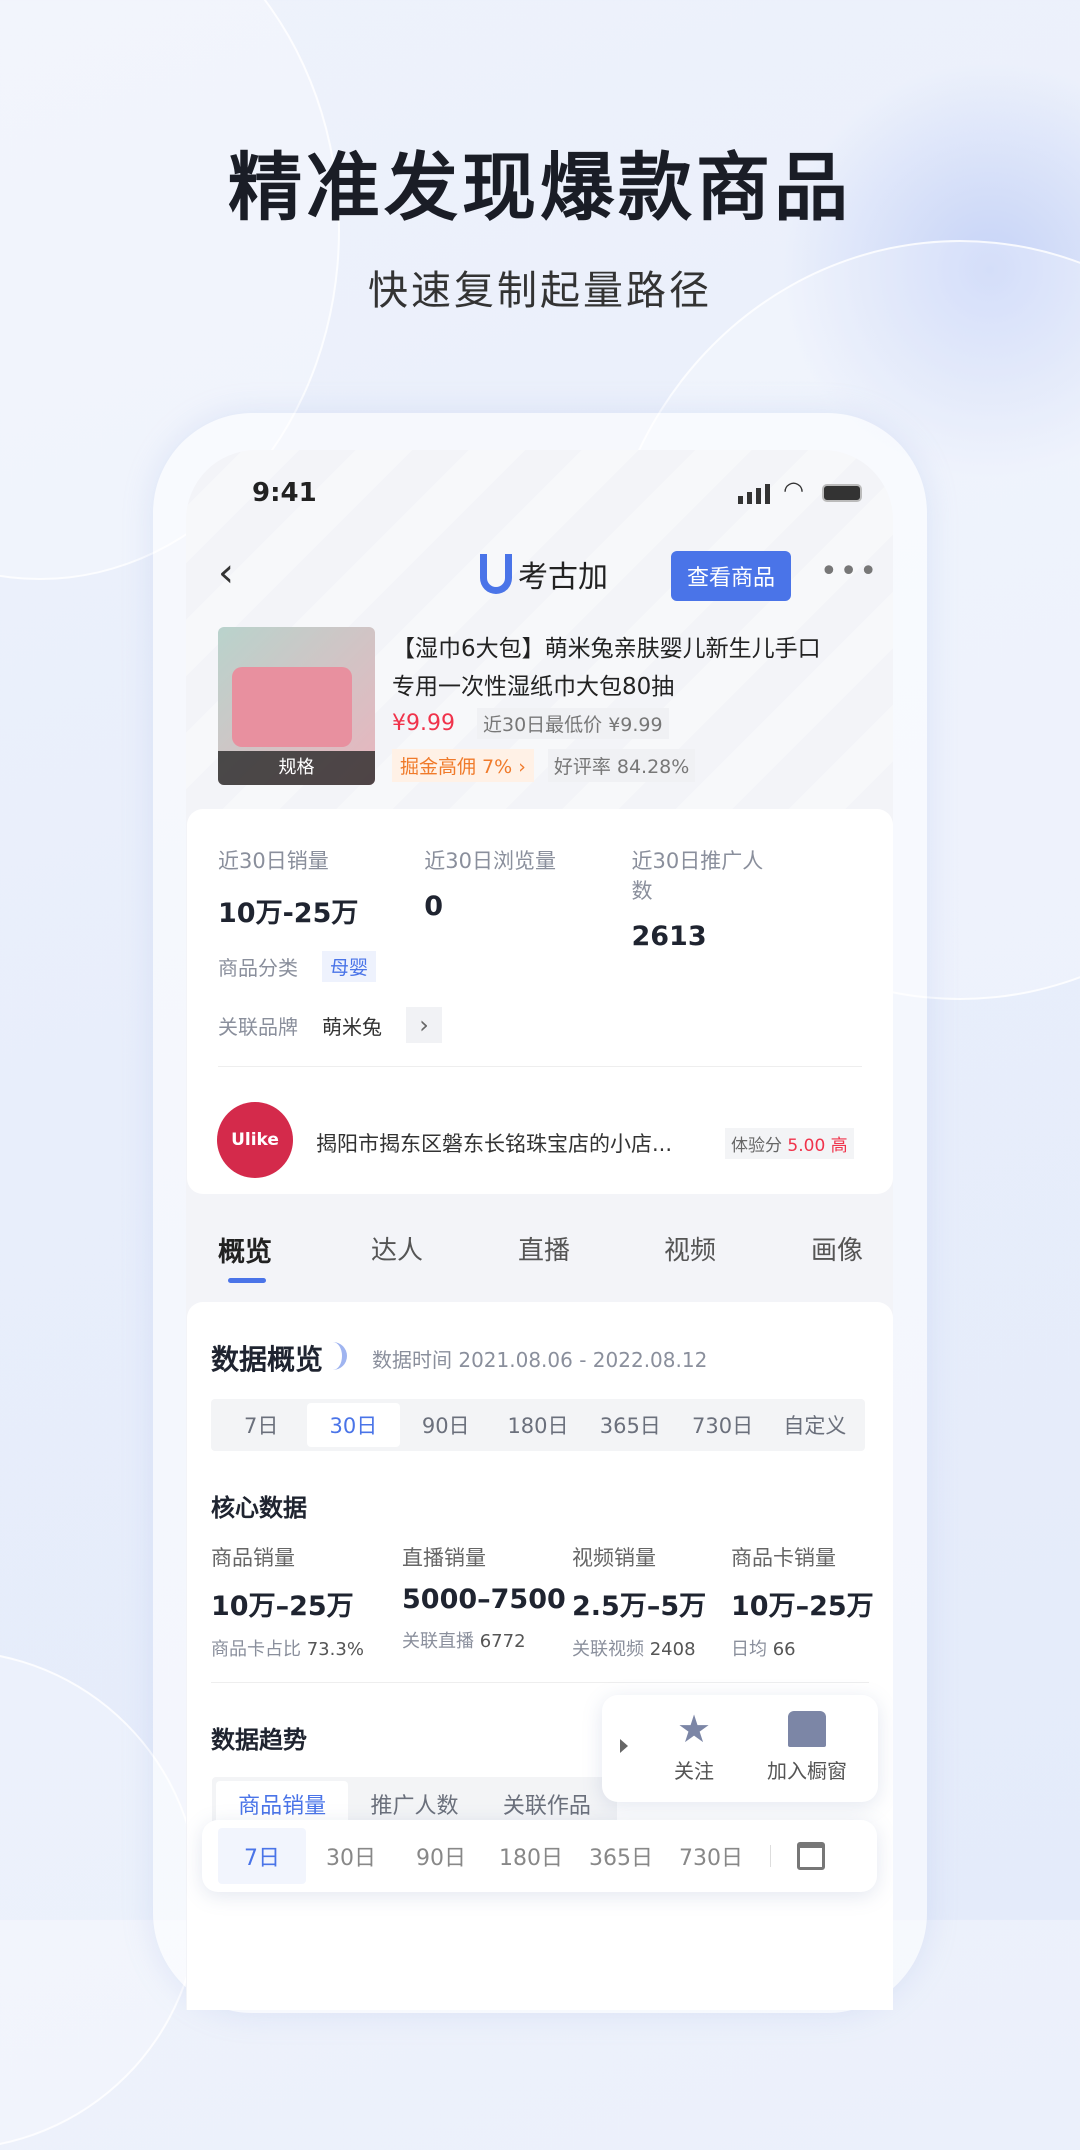 The image size is (1080, 2150). I want to click on calendar-icon, so click(811, 1856).